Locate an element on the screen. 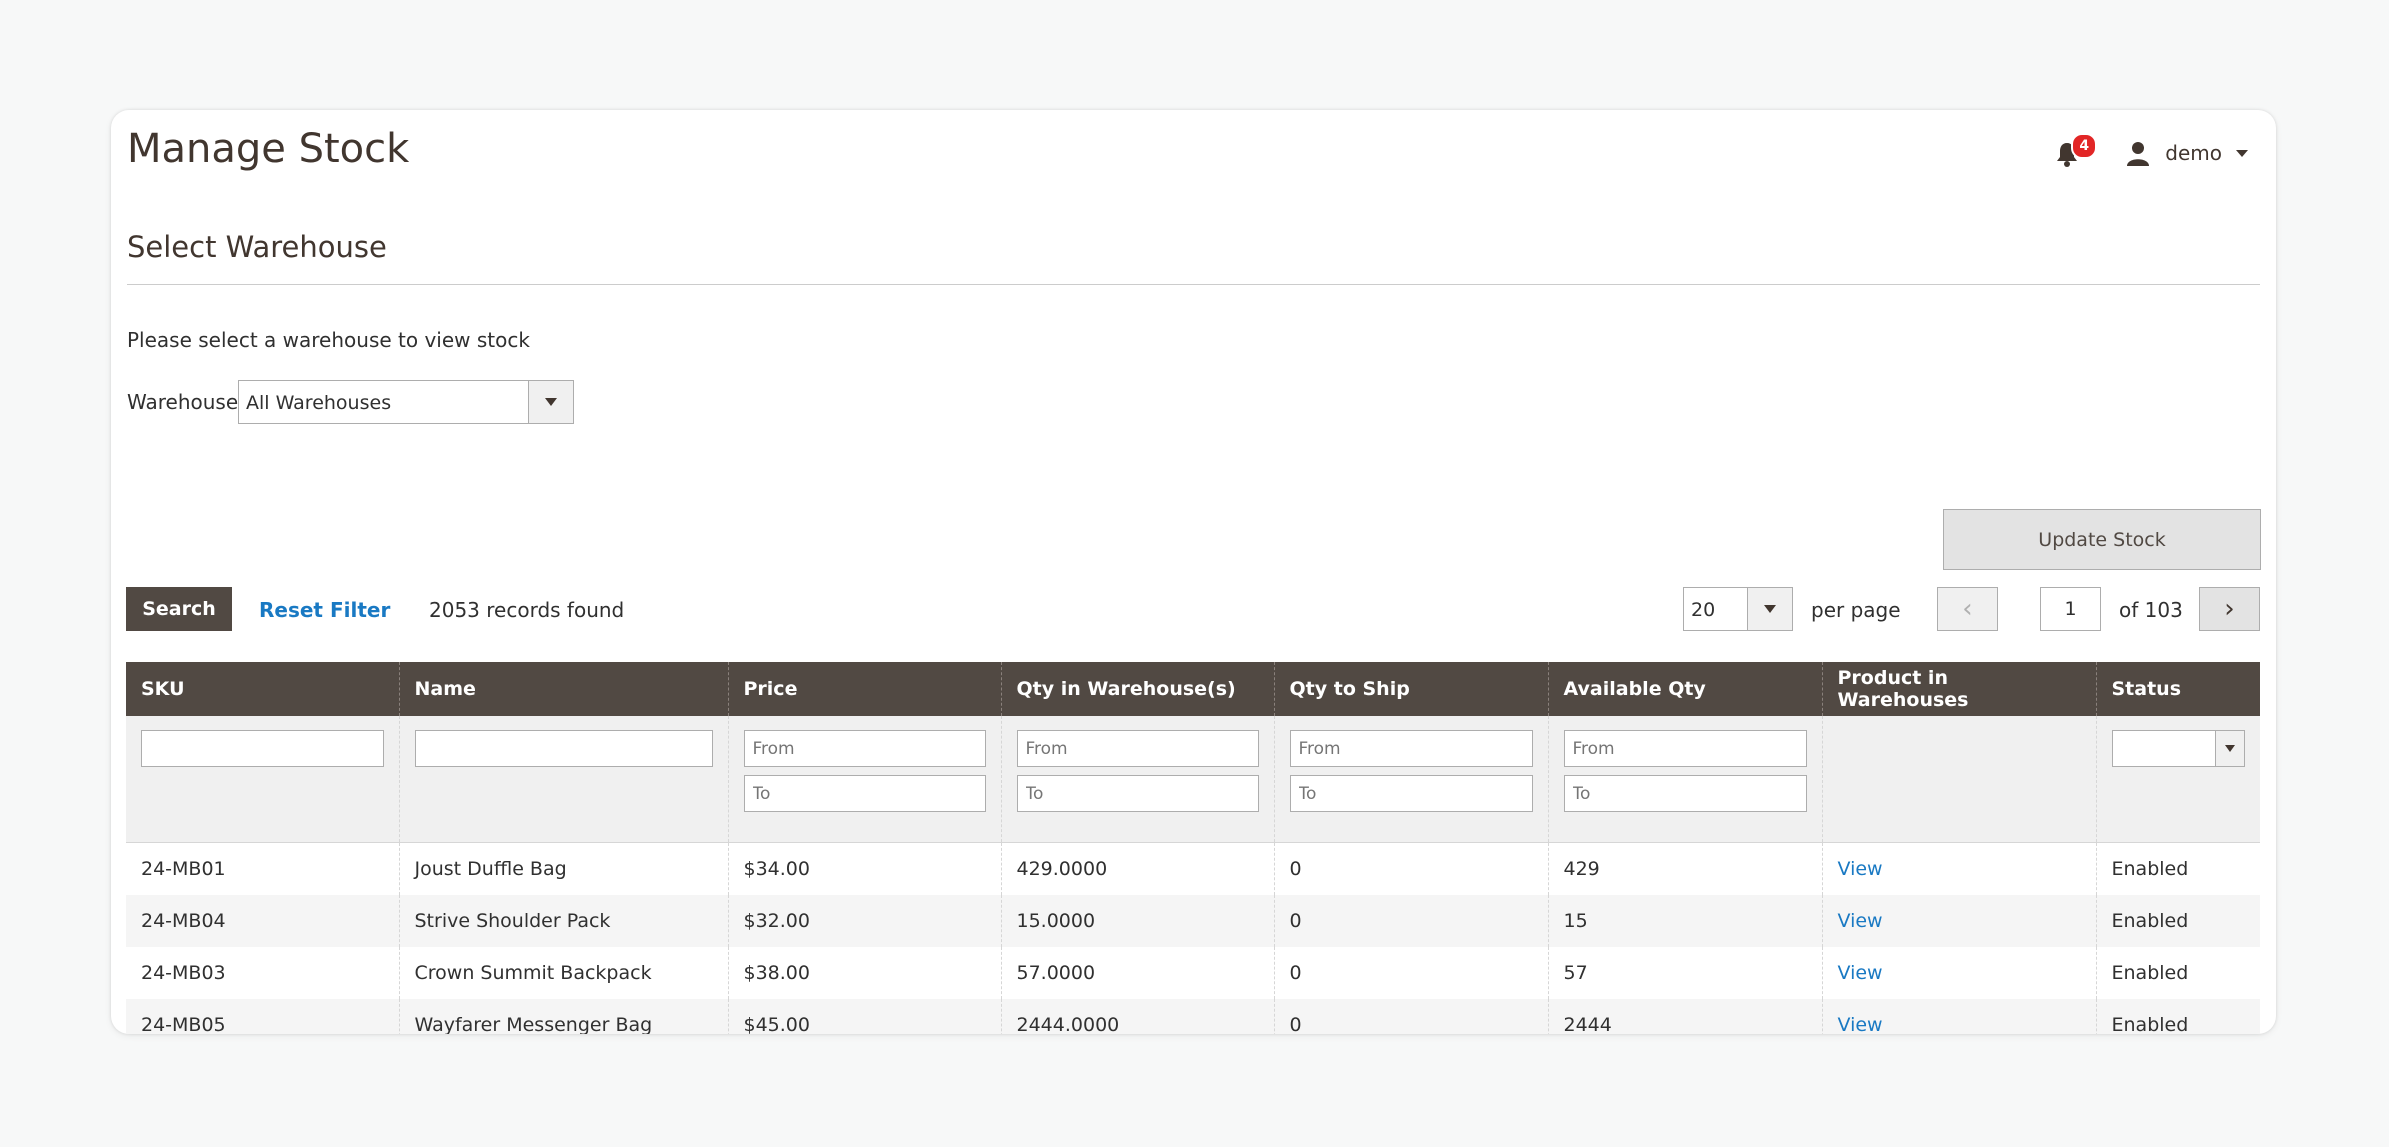 The image size is (2389, 1147). page-title: Manage Stock is located at coordinates (268, 149).